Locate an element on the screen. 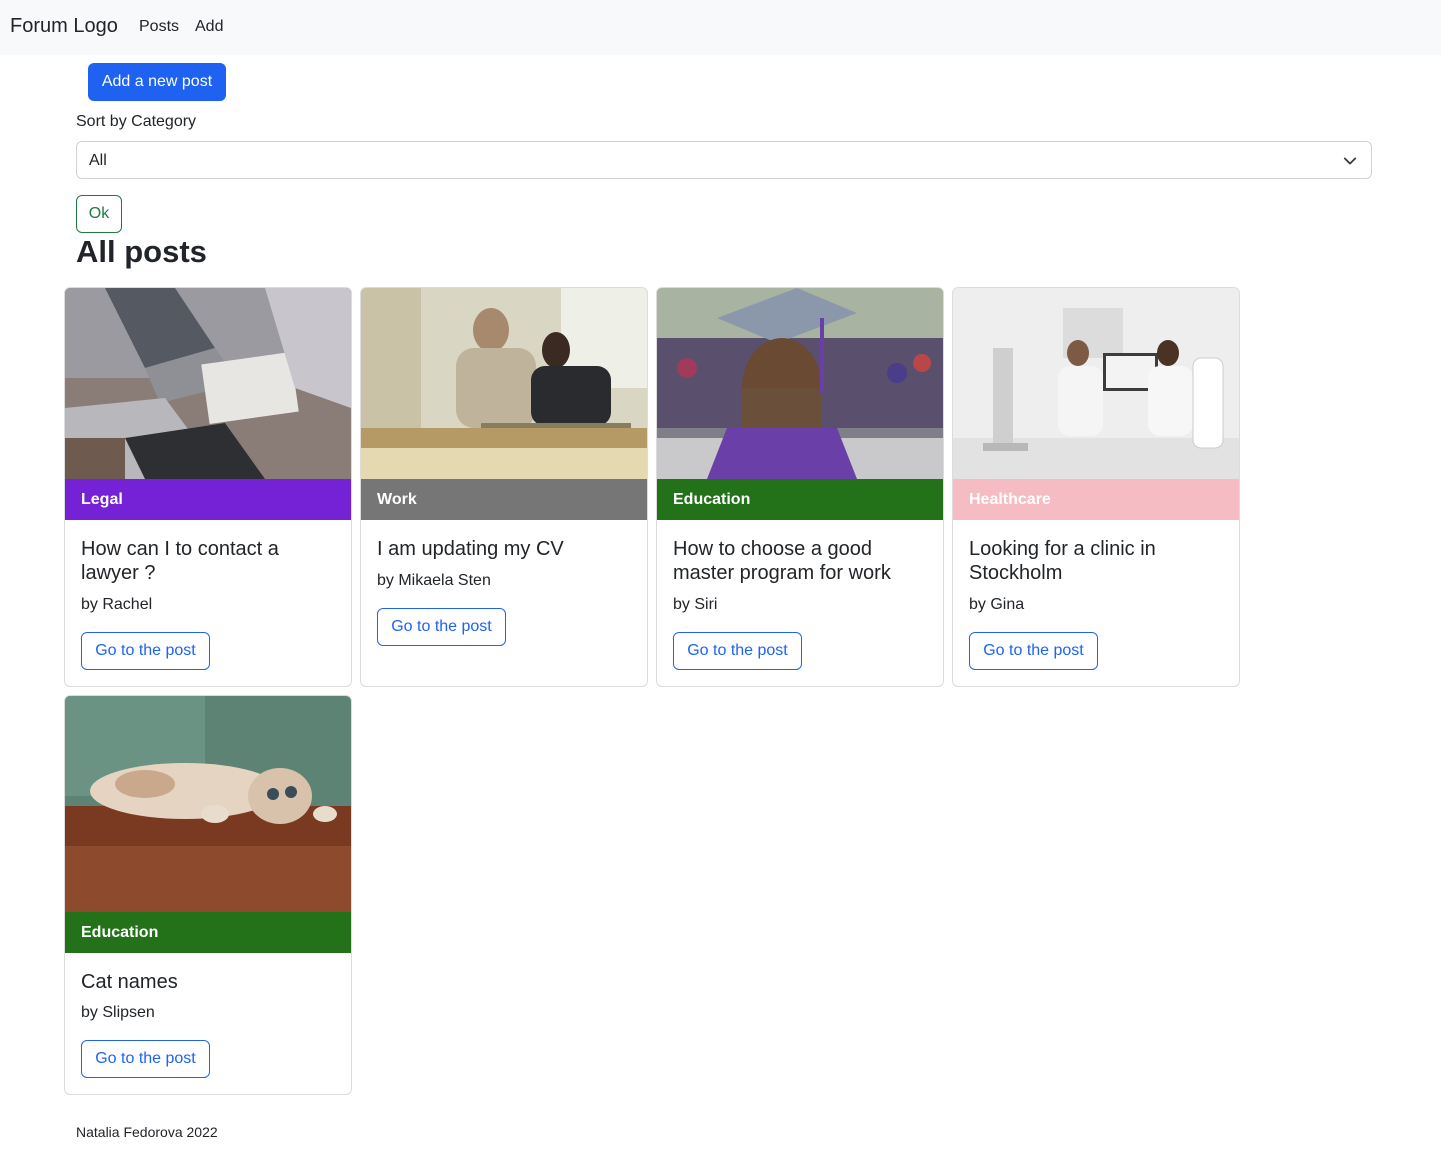  category-bar: Legal is located at coordinates (208, 499).